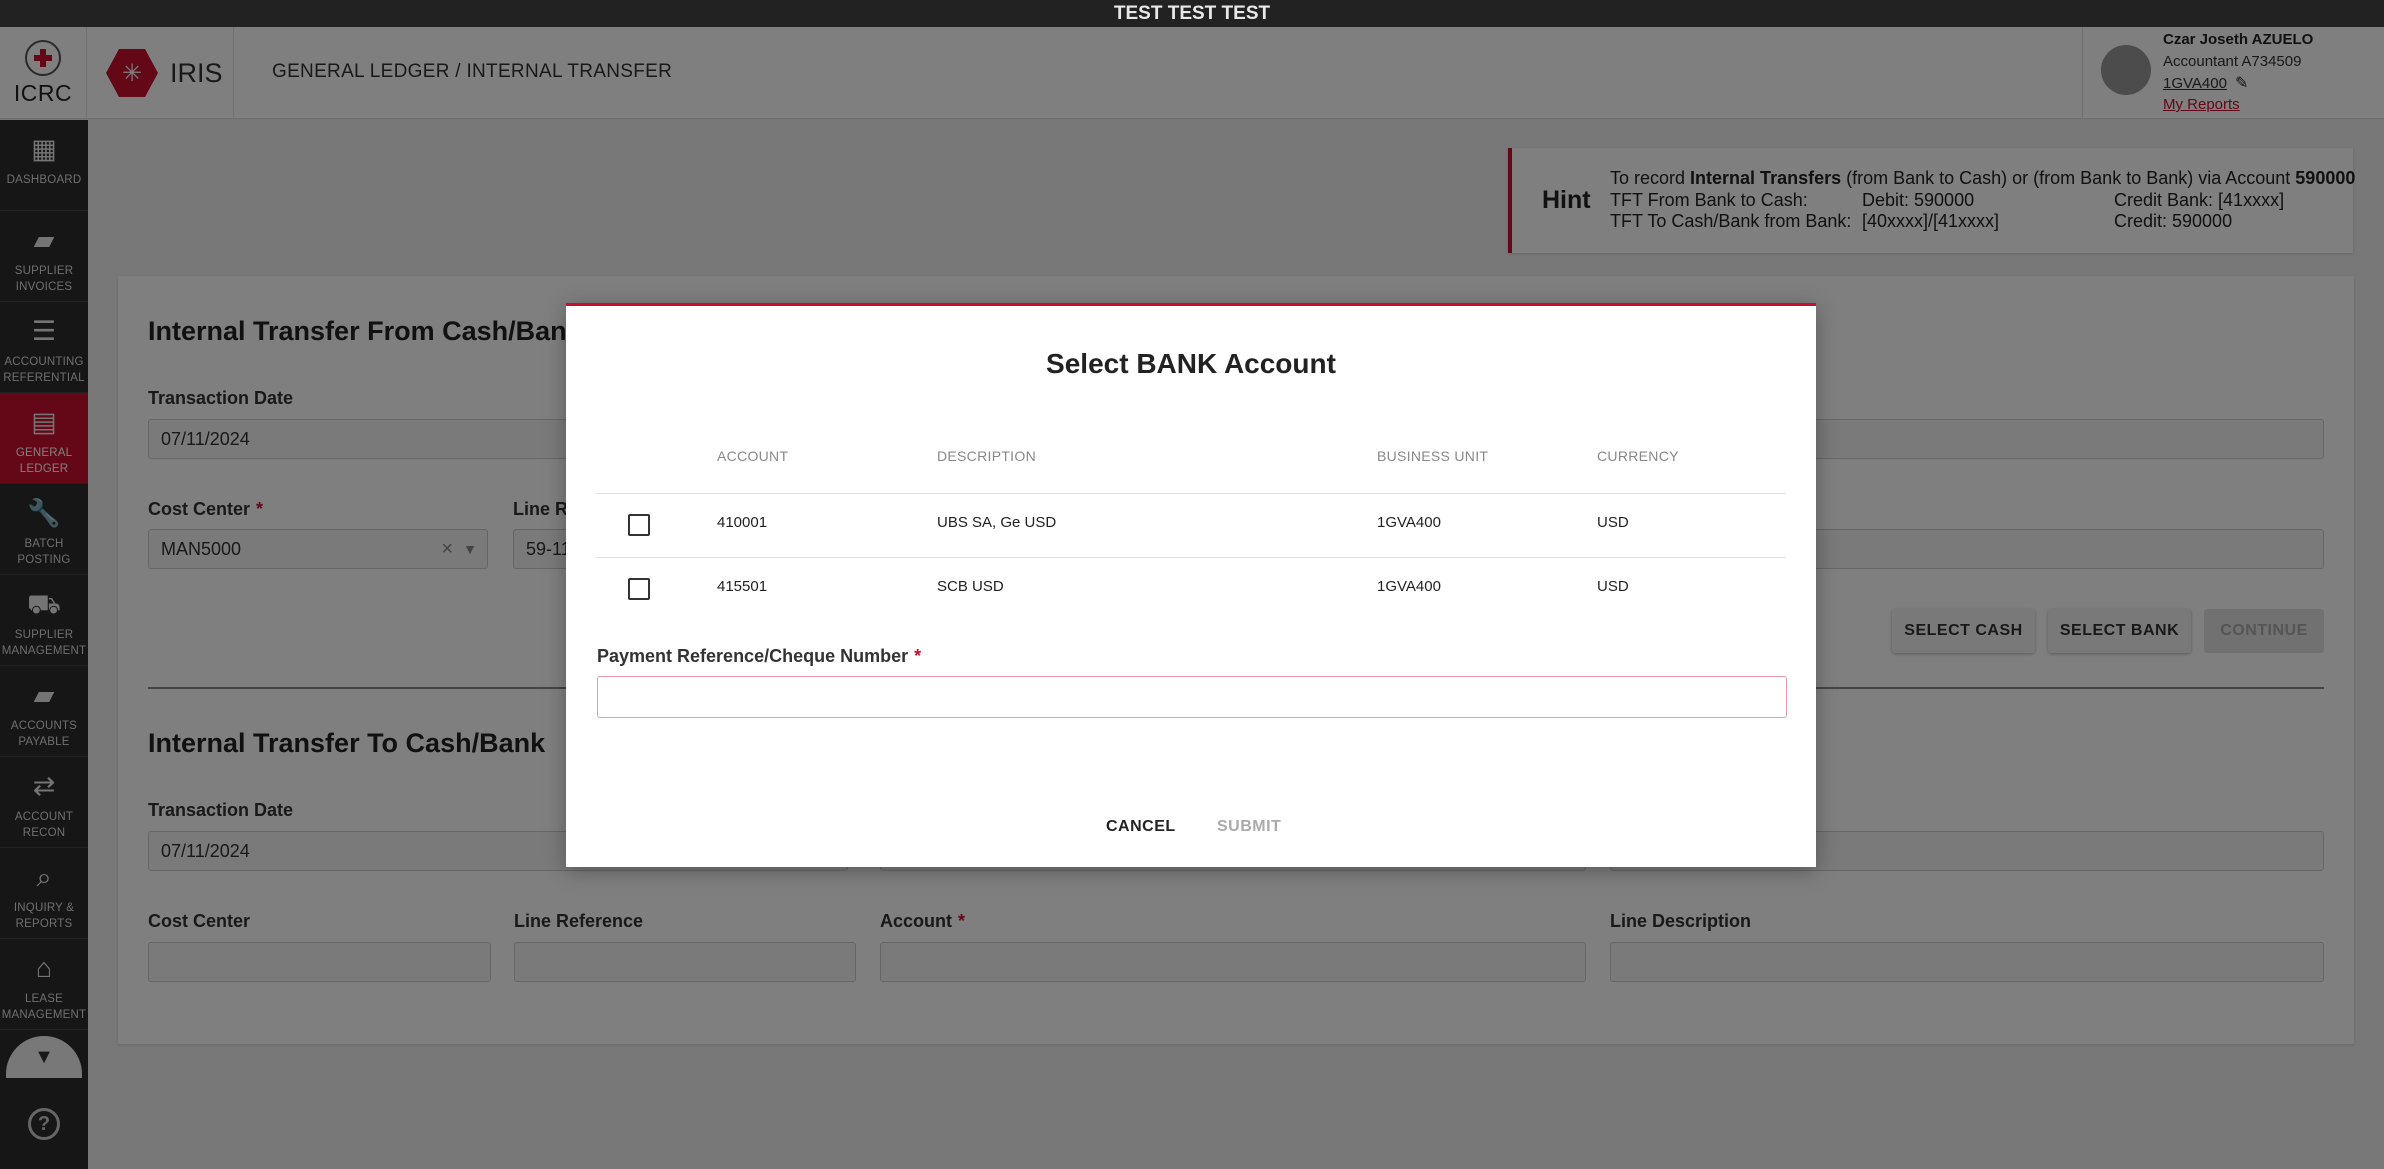 This screenshot has width=2384, height=1169. I want to click on column-header-account: ACCOUNT, so click(753, 456).